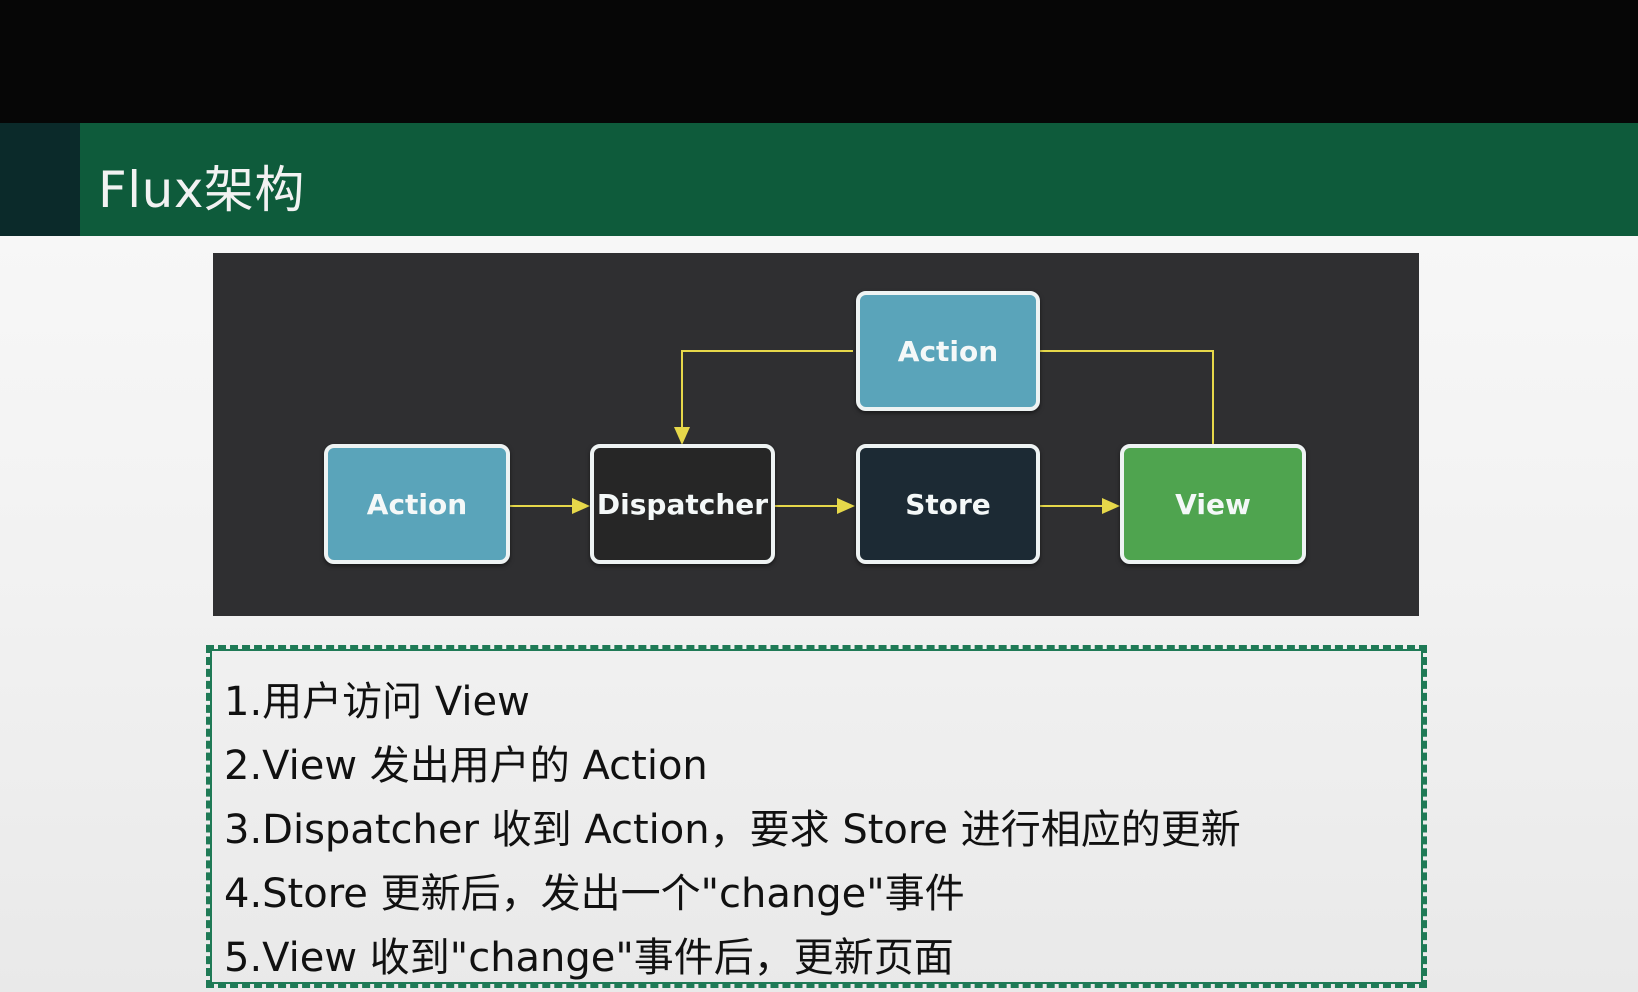 Image resolution: width=1638 pixels, height=992 pixels. I want to click on node-action-left: Action, so click(417, 504).